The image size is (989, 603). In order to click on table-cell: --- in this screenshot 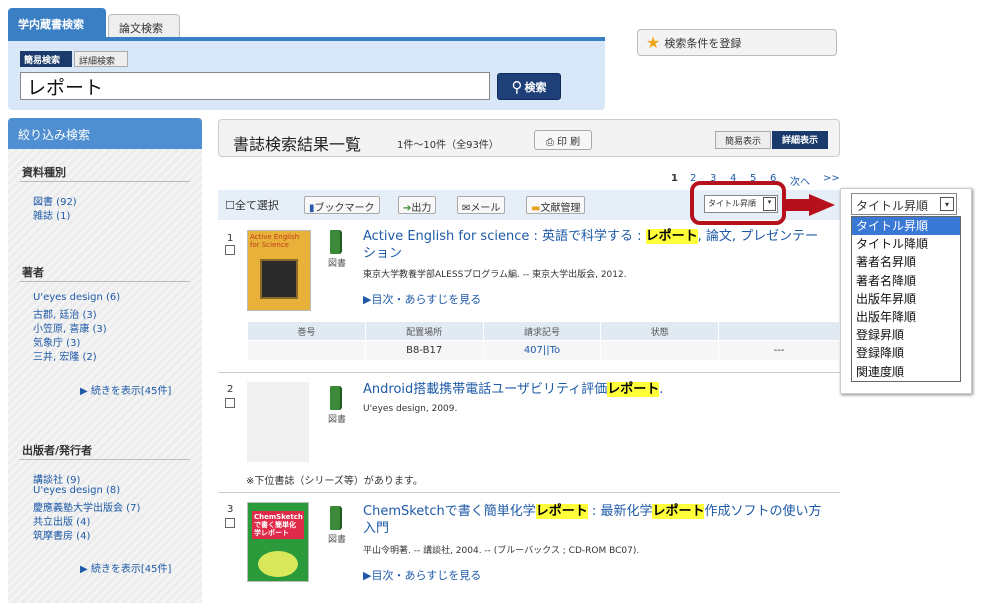, I will do `click(779, 350)`.